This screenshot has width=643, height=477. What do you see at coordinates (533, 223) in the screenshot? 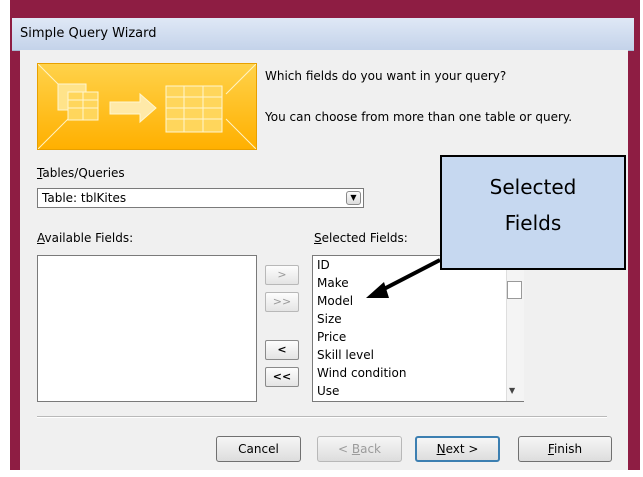
I see `callout-line-2: Fields` at bounding box center [533, 223].